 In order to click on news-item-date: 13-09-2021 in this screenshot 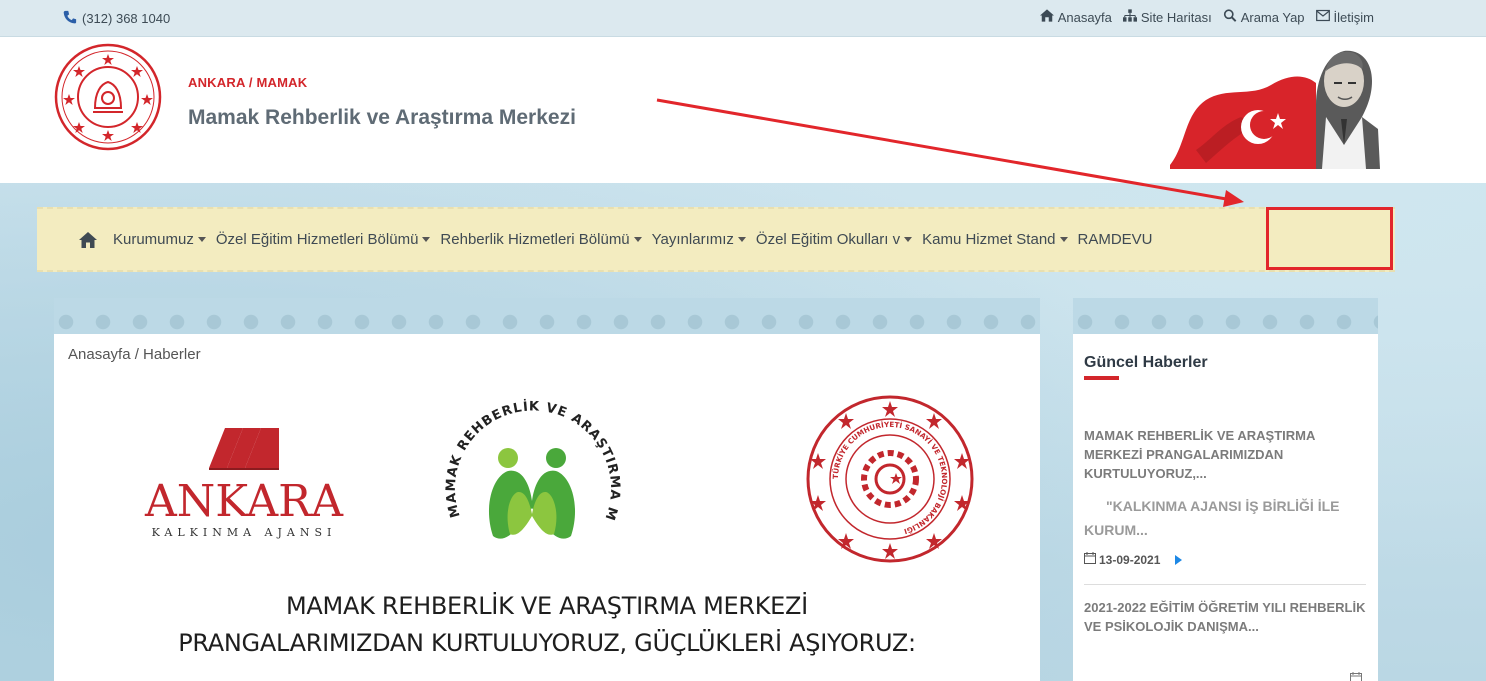, I will do `click(1133, 559)`.